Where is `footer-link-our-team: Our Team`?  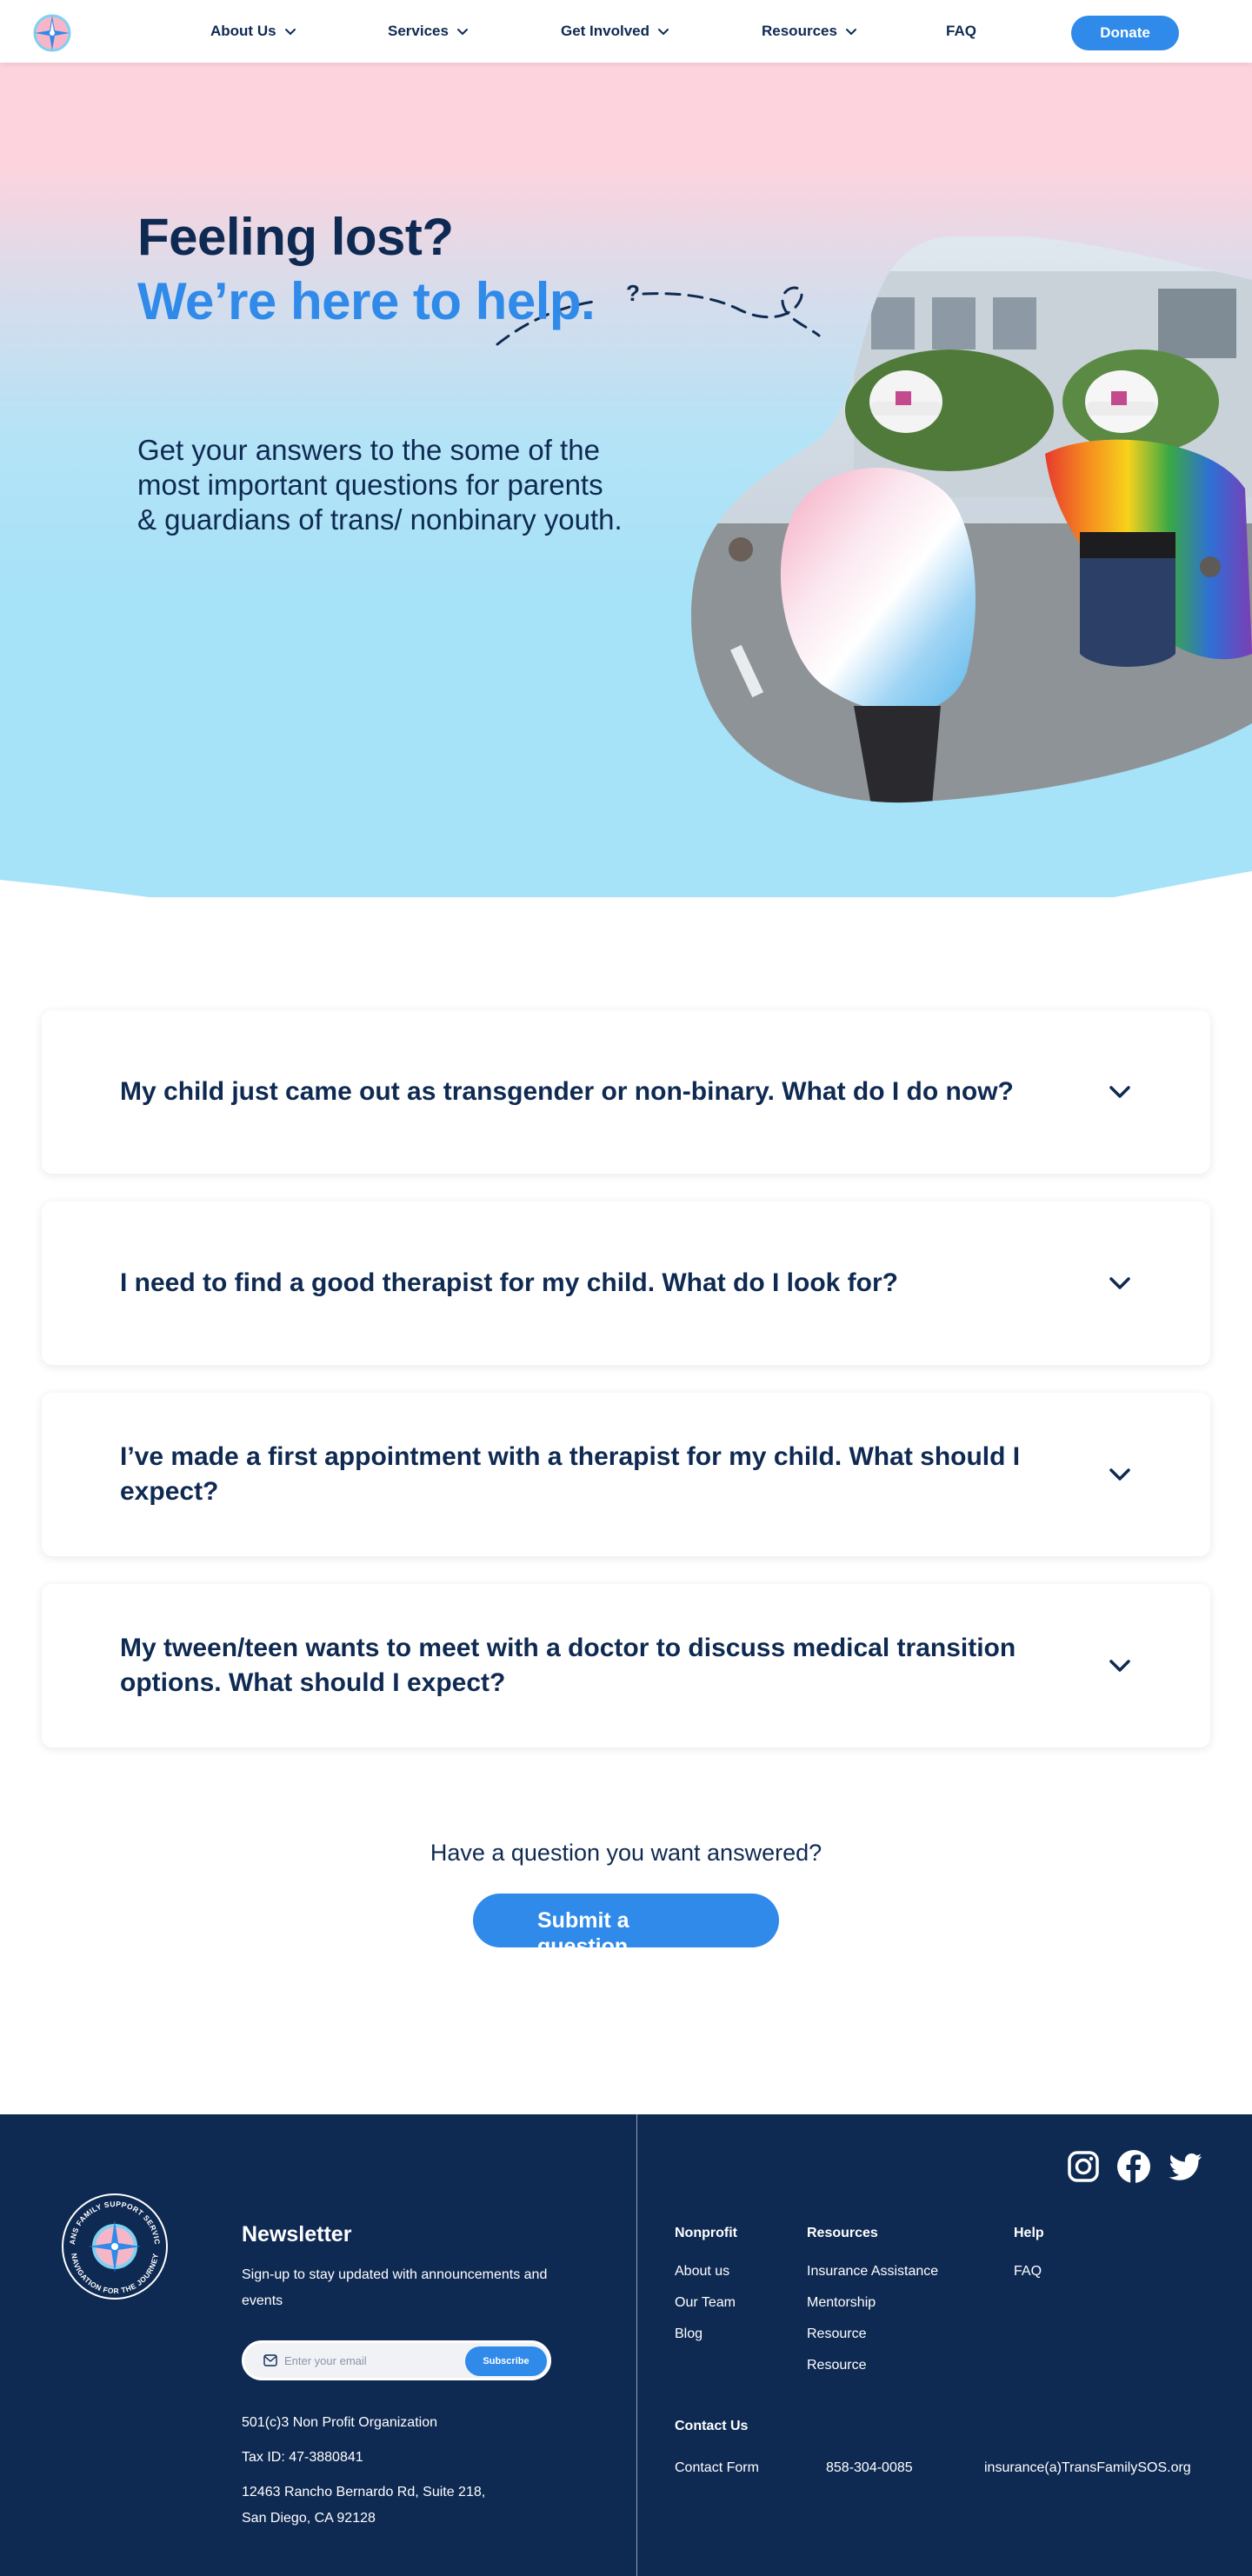 footer-link-our-team: Our Team is located at coordinates (705, 2303).